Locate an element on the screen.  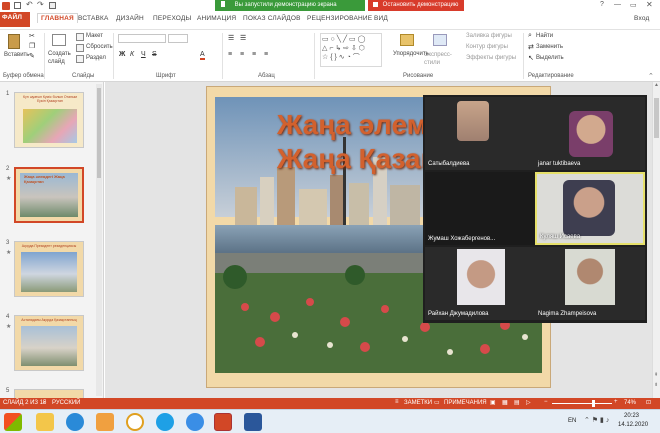
quick-styles-label: Экспресс-стили is located at coordinates (439, 59).